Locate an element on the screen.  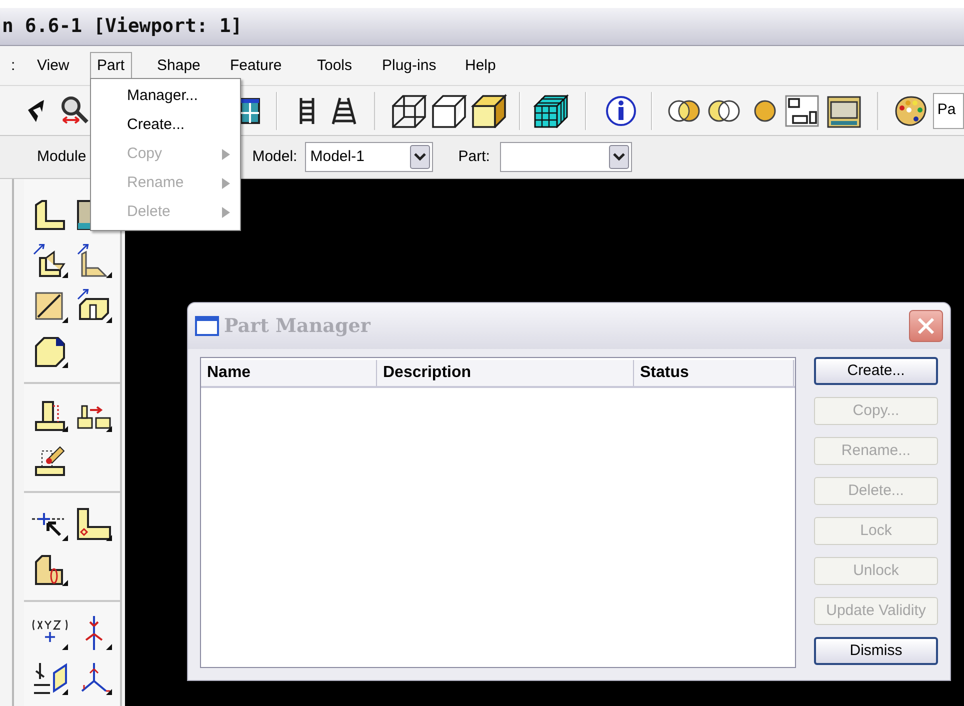
window-title: n 6.6-1 [Viewport: 1] is located at coordinates (122, 27).